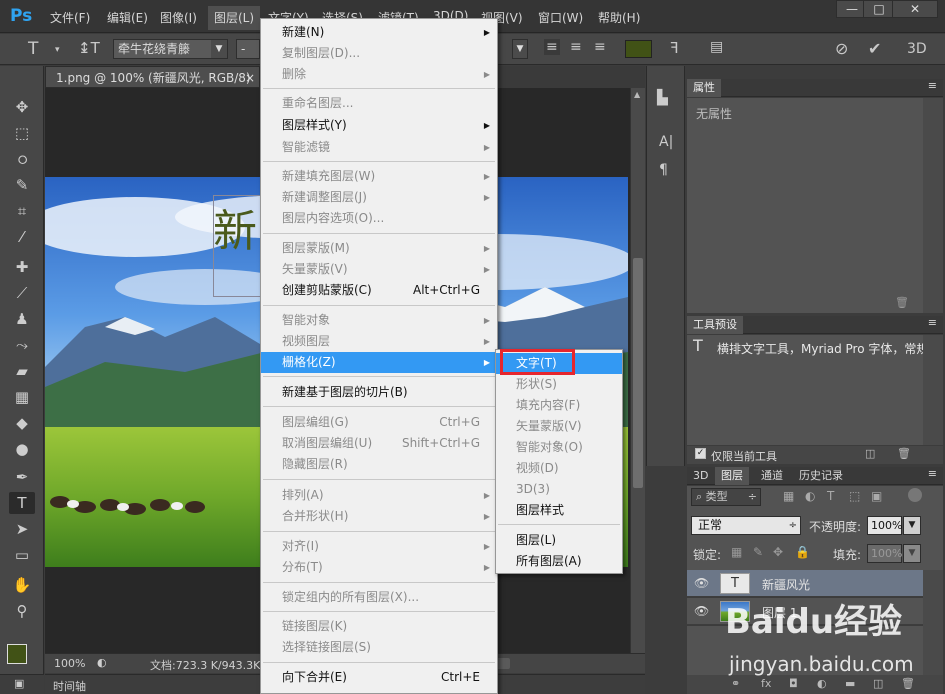 The height and width of the screenshot is (694, 945). I want to click on submenu-item-fill-content: 填充内容(F), so click(559, 405).